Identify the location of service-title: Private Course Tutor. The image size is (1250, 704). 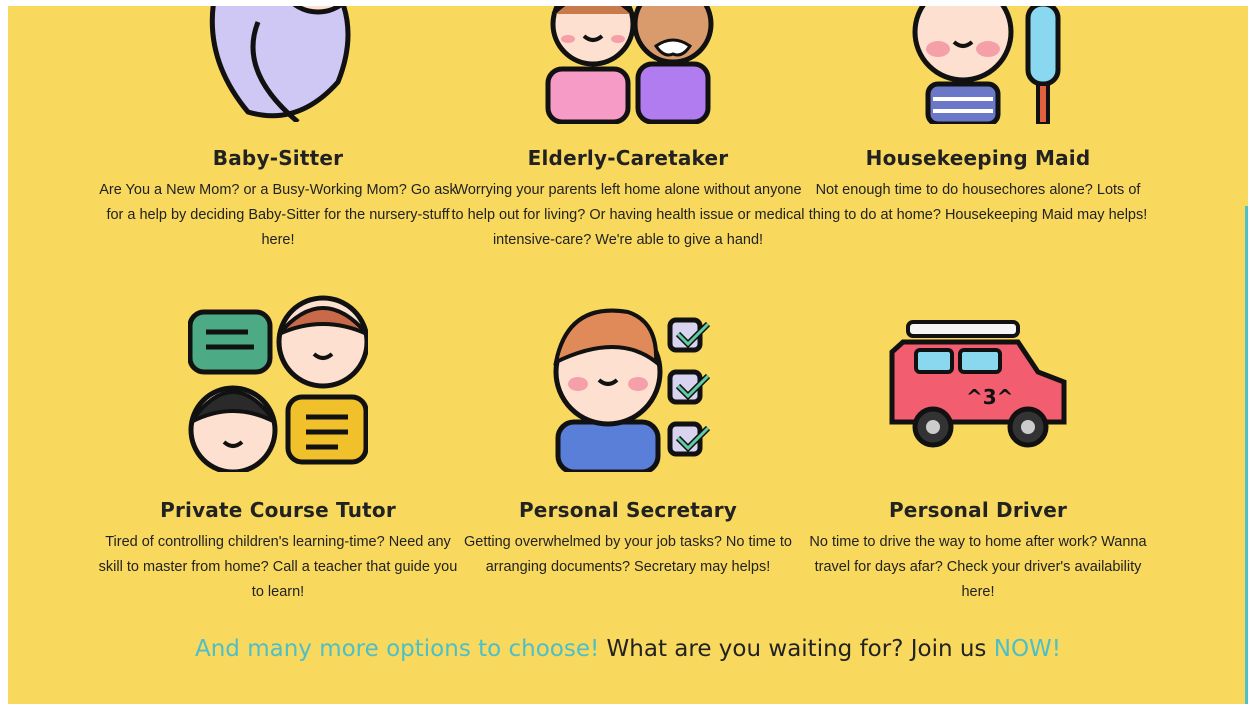
(278, 510).